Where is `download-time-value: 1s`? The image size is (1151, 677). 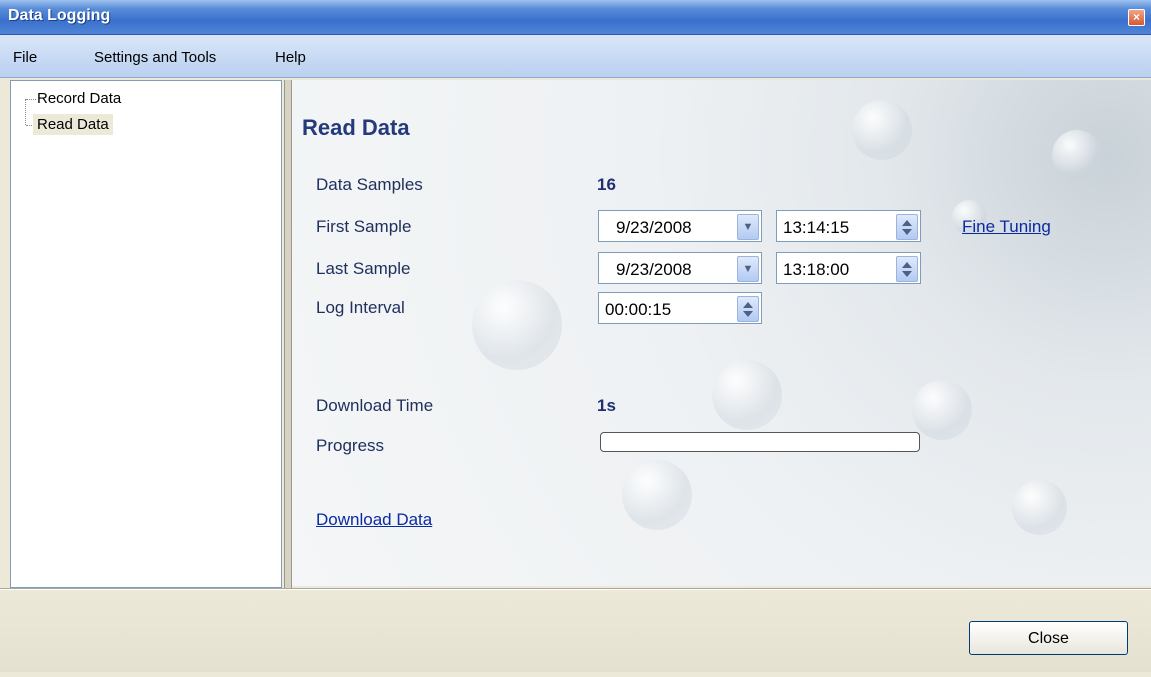 download-time-value: 1s is located at coordinates (606, 405).